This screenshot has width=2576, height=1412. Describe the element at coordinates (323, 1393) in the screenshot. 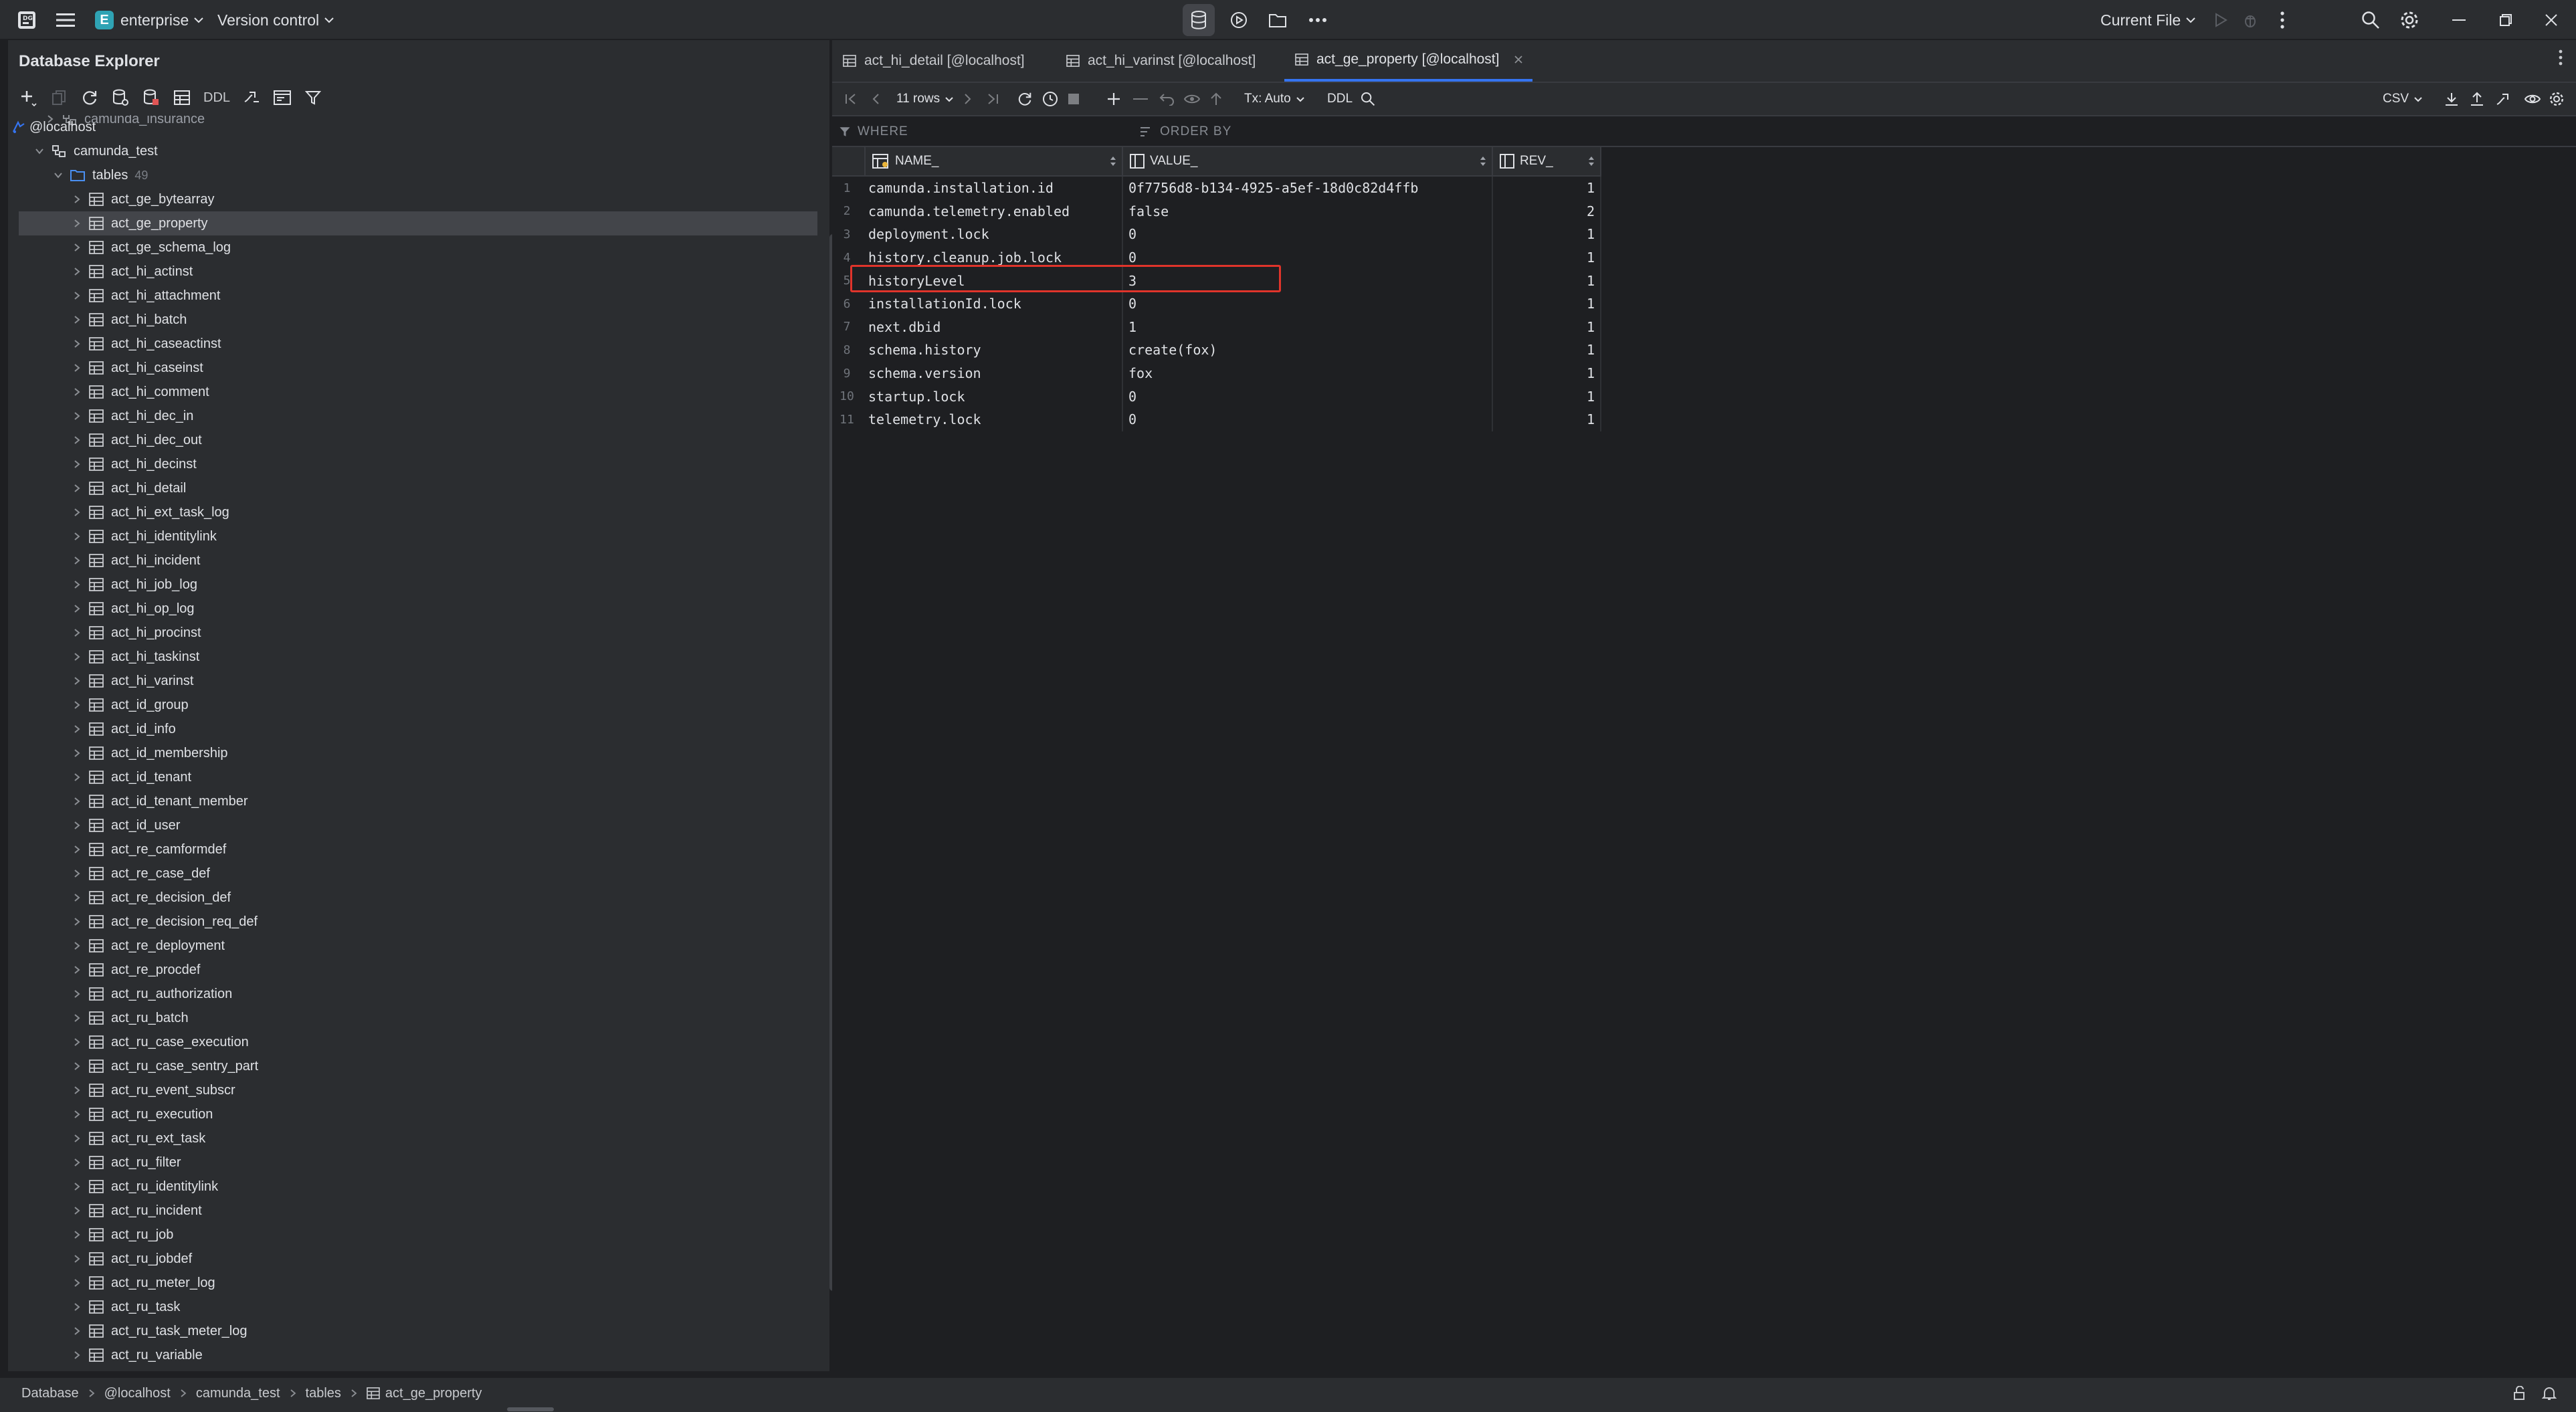

I see `breadcrumb-item: tables` at that location.